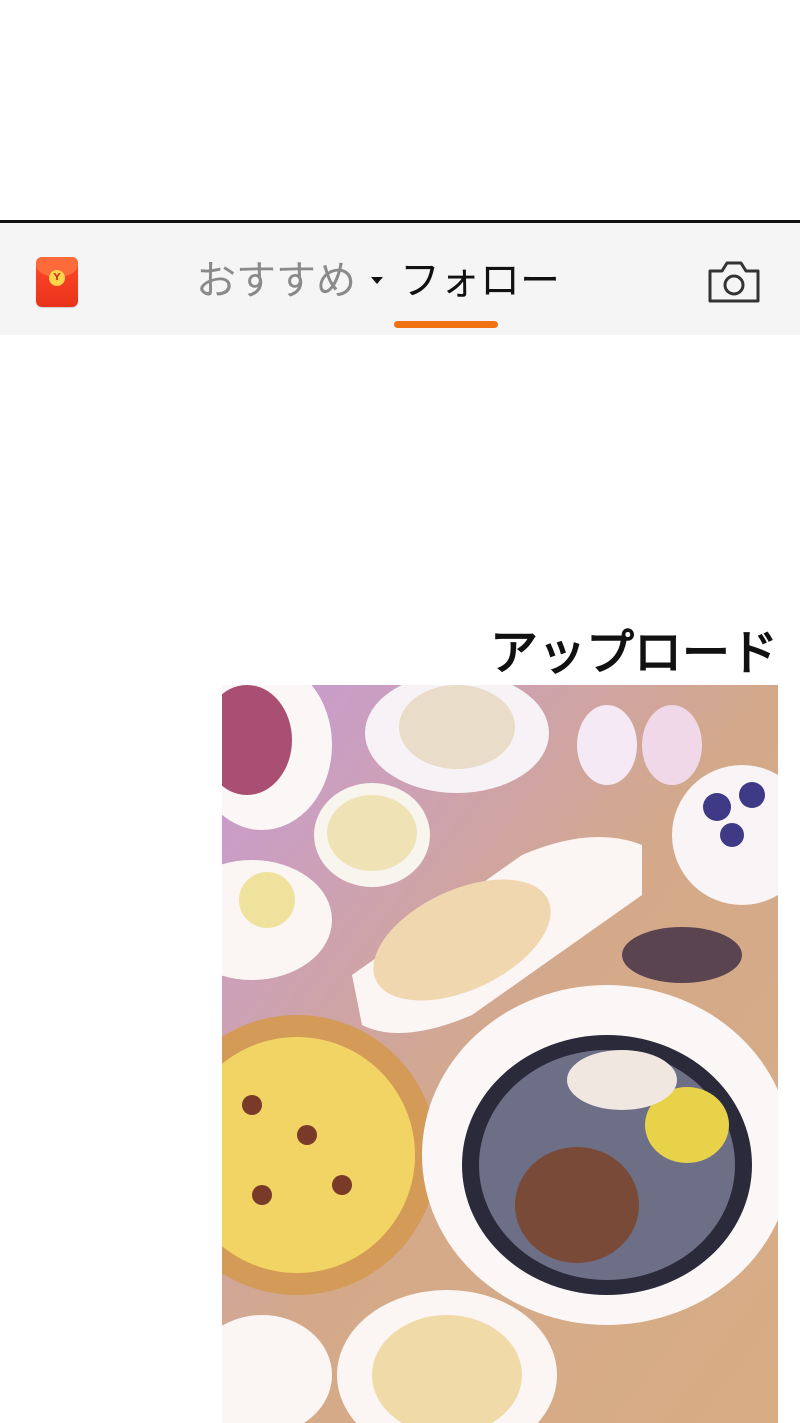 The height and width of the screenshot is (1423, 800). Describe the element at coordinates (734, 282) in the screenshot. I see `camera-icon` at that location.